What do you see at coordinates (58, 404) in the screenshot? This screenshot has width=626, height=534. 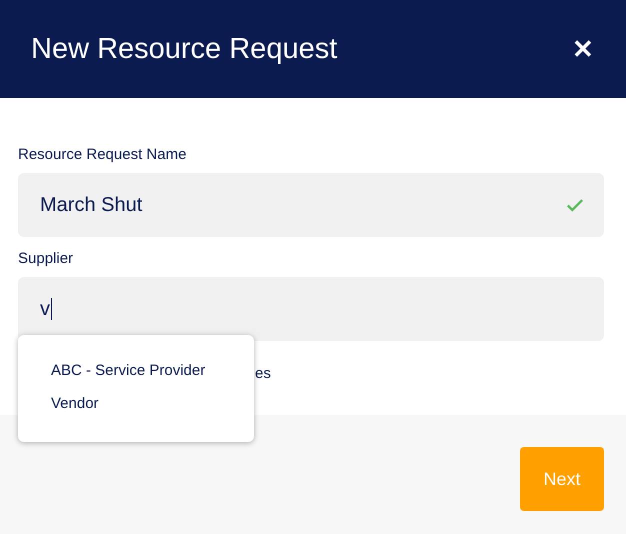 I see `dropdown-option: Vendor` at bounding box center [58, 404].